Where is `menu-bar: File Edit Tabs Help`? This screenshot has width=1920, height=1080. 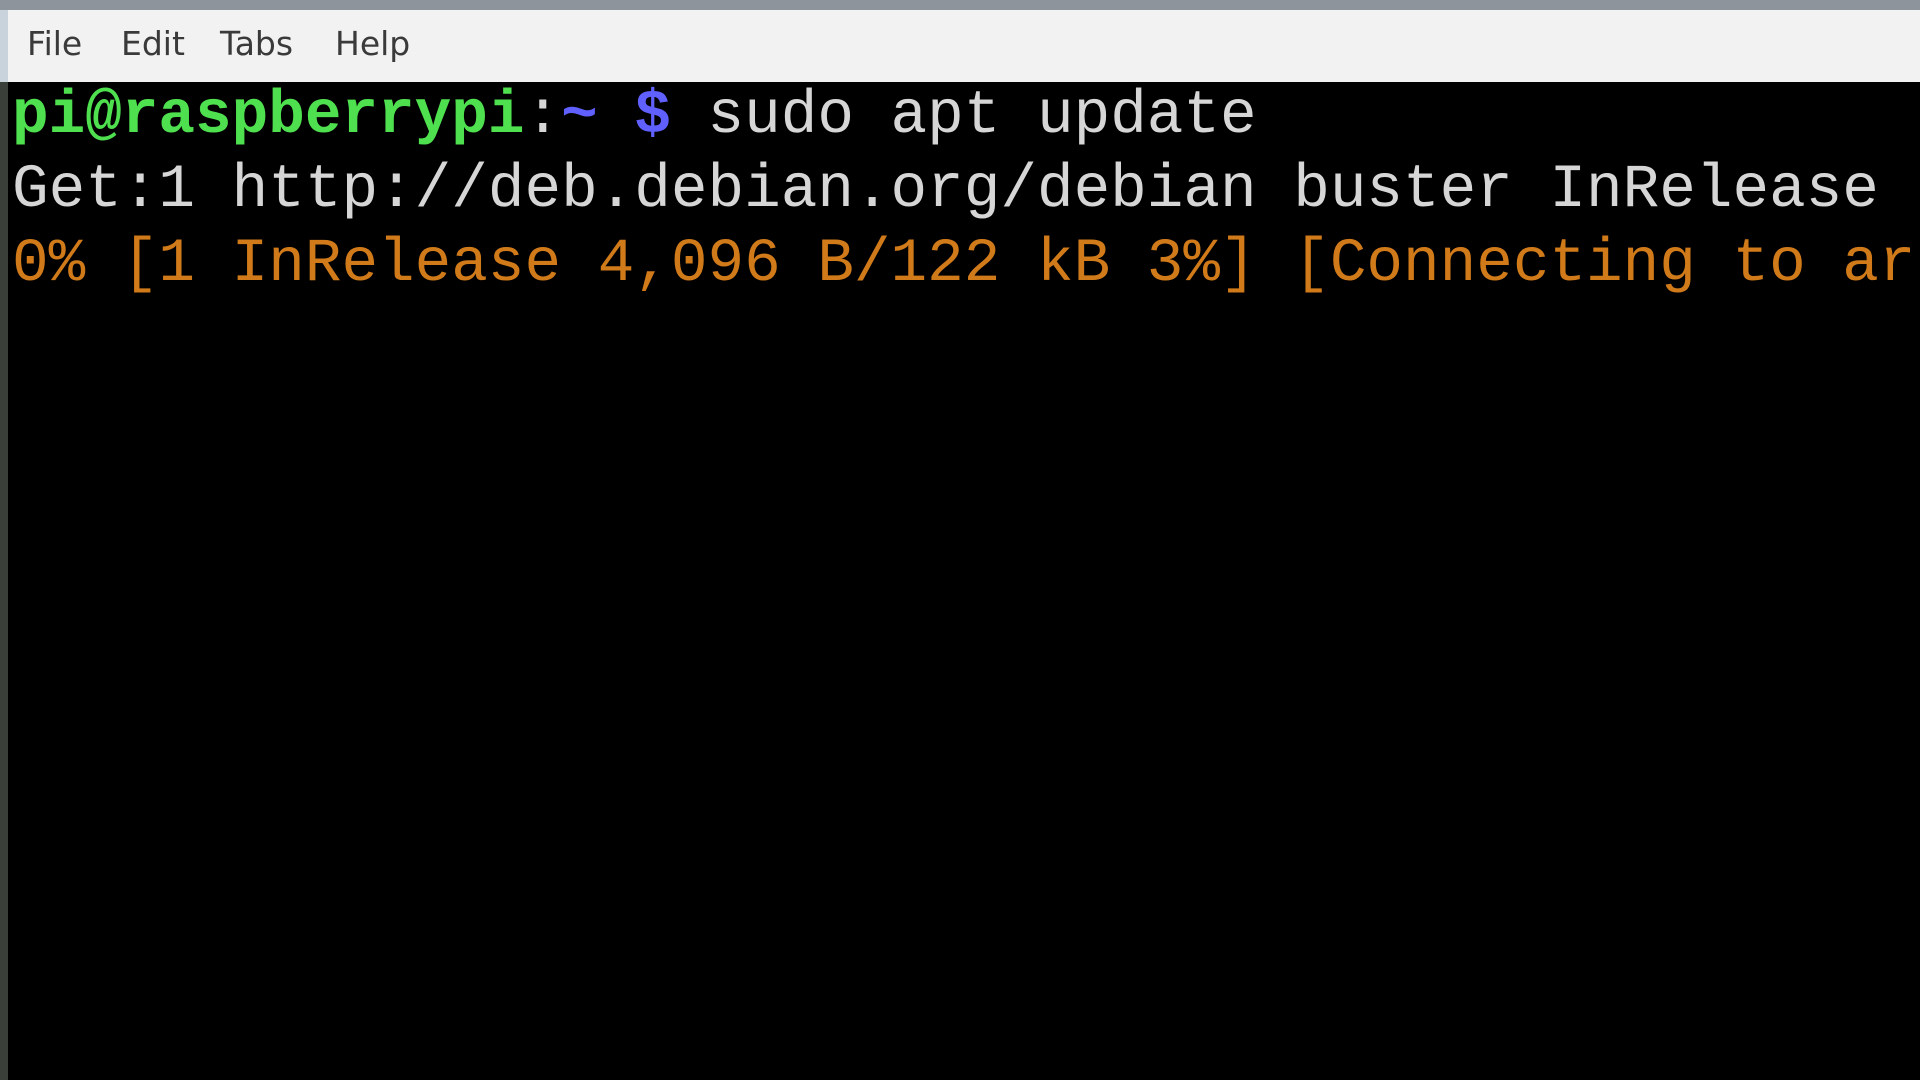
menu-bar: File Edit Tabs Help is located at coordinates (960, 46).